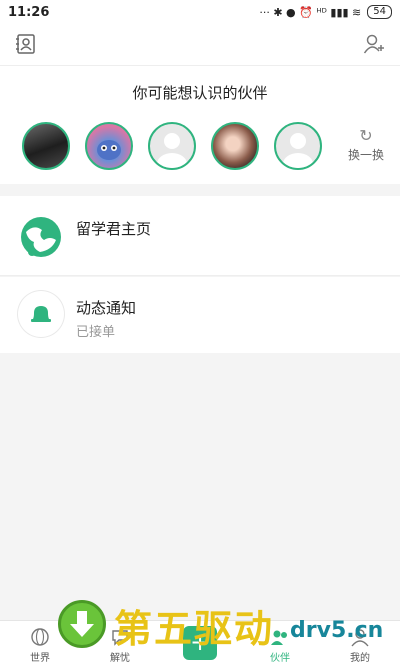  Describe the element at coordinates (379, 12) in the screenshot. I see `battery-icon: 54` at that location.